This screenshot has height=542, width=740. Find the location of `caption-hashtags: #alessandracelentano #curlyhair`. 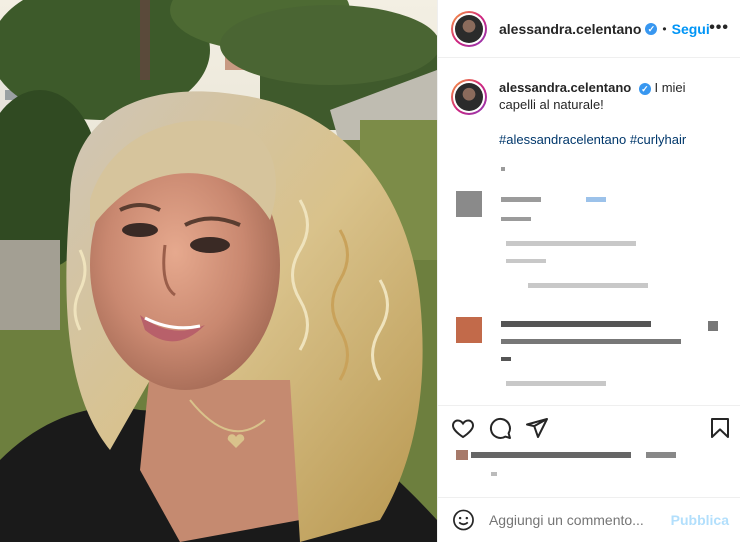

caption-hashtags: #alessandracelentano #curlyhair is located at coordinates (606, 139).